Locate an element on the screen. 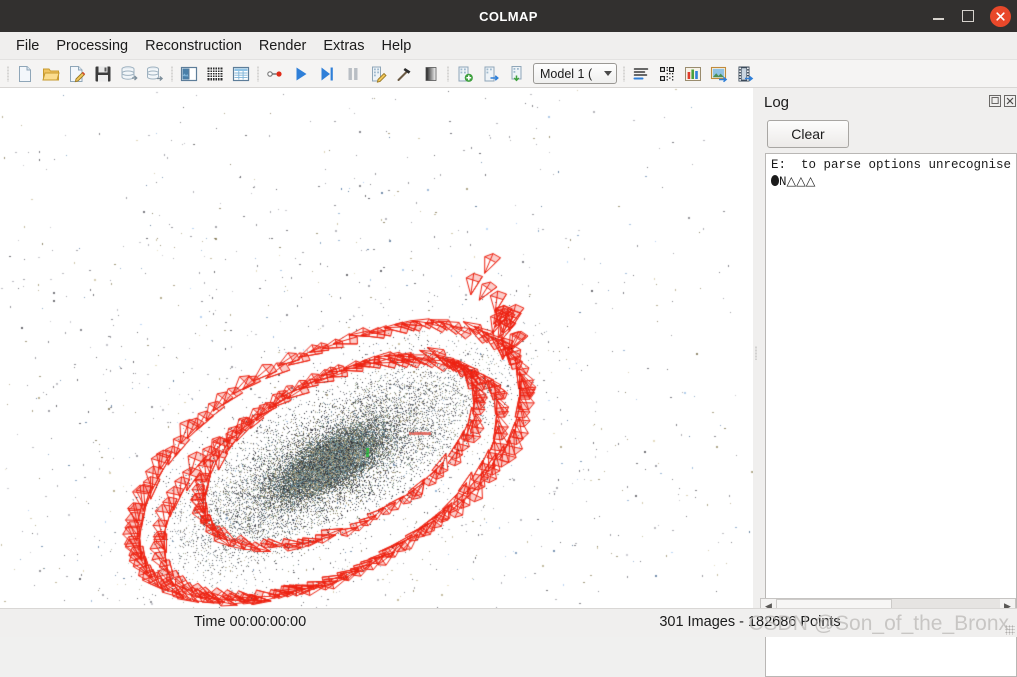 The width and height of the screenshot is (1017, 677). film-strip-icon is located at coordinates (746, 73).